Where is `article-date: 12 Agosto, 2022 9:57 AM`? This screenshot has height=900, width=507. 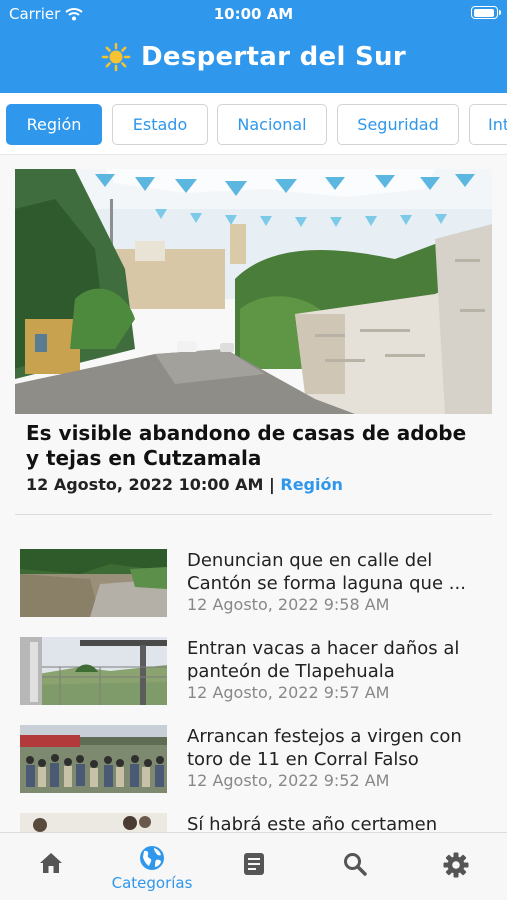 article-date: 12 Agosto, 2022 9:57 AM is located at coordinates (288, 692).